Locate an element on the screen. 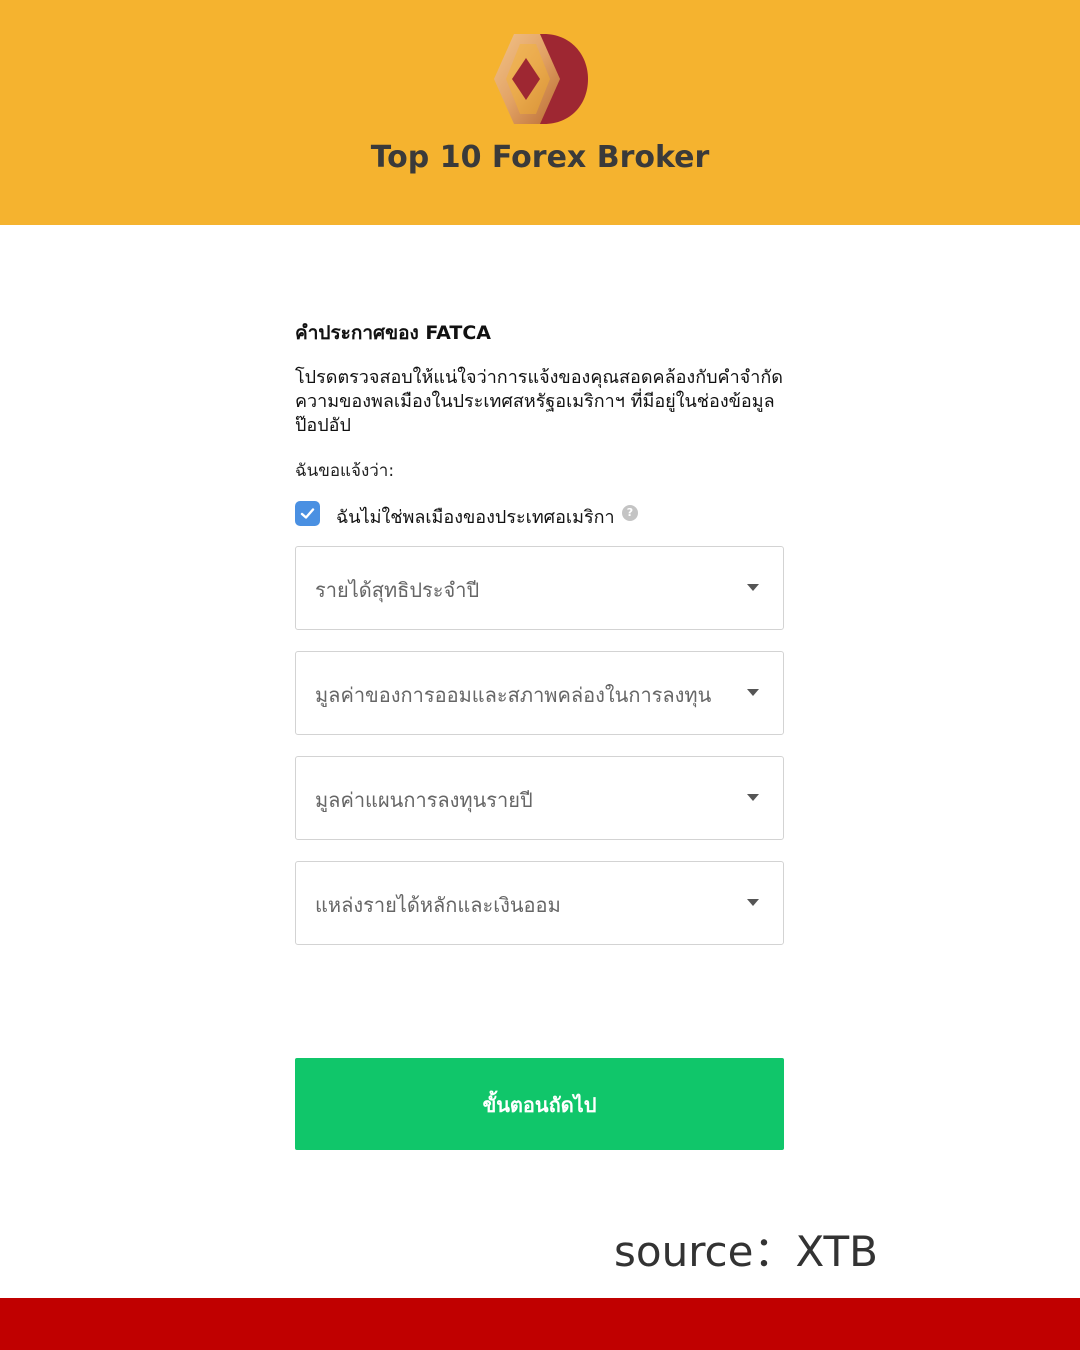  annual-investment-select: มูลค่าแผนการลงทุนรายปี is located at coordinates (539, 798).